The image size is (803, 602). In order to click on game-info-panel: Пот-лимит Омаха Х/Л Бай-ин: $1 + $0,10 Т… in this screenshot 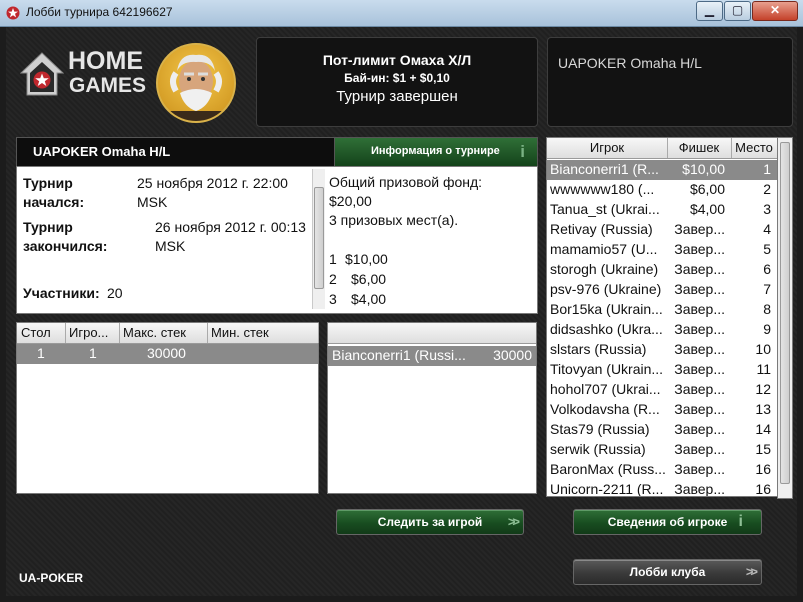, I will do `click(397, 82)`.